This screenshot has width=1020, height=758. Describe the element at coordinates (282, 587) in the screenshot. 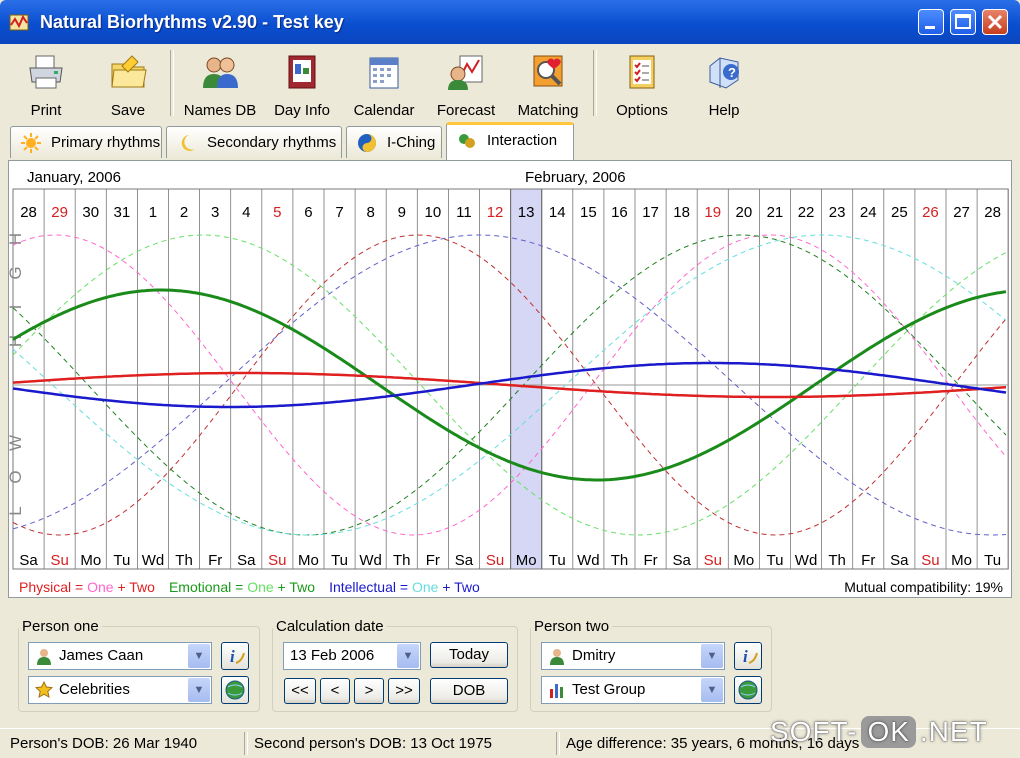

I see `legend-text: +` at that location.